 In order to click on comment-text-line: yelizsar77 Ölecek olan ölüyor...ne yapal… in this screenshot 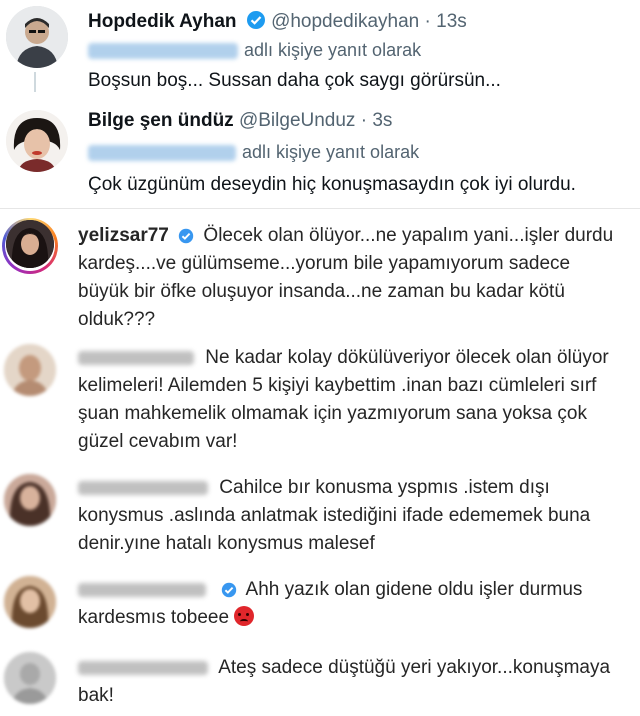, I will do `click(346, 235)`.